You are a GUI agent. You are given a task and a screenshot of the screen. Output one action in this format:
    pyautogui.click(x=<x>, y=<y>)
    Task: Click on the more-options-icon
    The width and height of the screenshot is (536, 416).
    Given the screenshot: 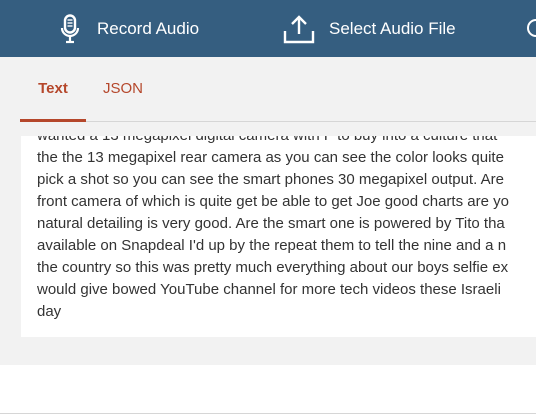 What is the action you would take?
    pyautogui.click(x=531, y=28)
    